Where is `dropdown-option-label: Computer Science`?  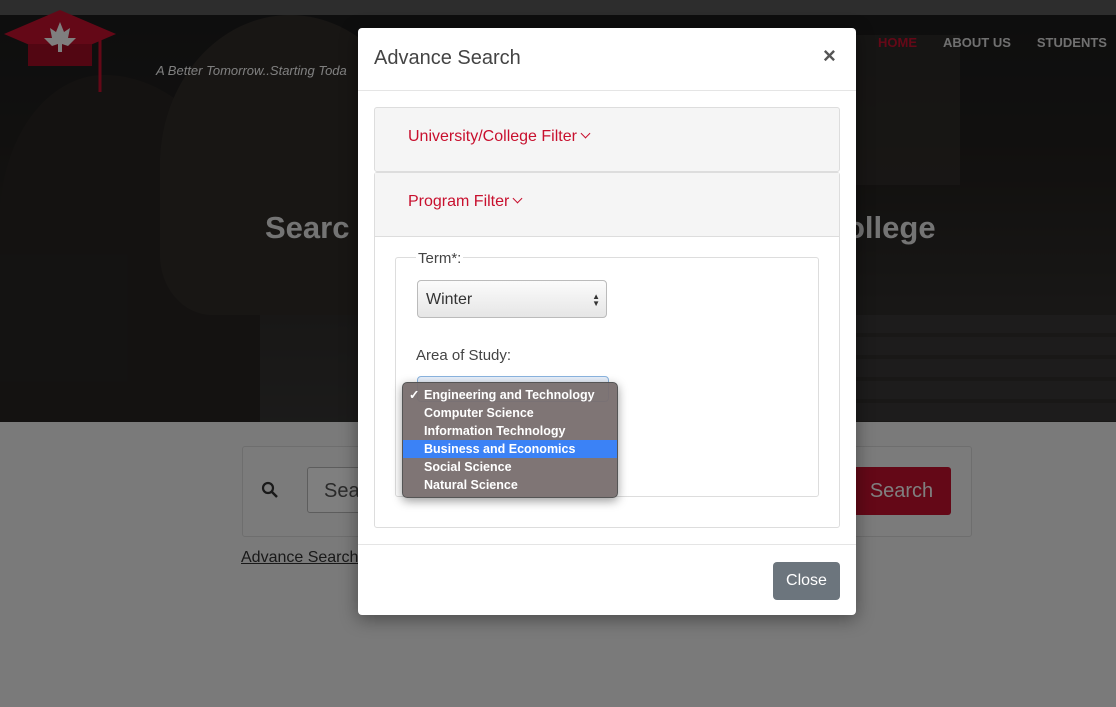 dropdown-option-label: Computer Science is located at coordinates (479, 413).